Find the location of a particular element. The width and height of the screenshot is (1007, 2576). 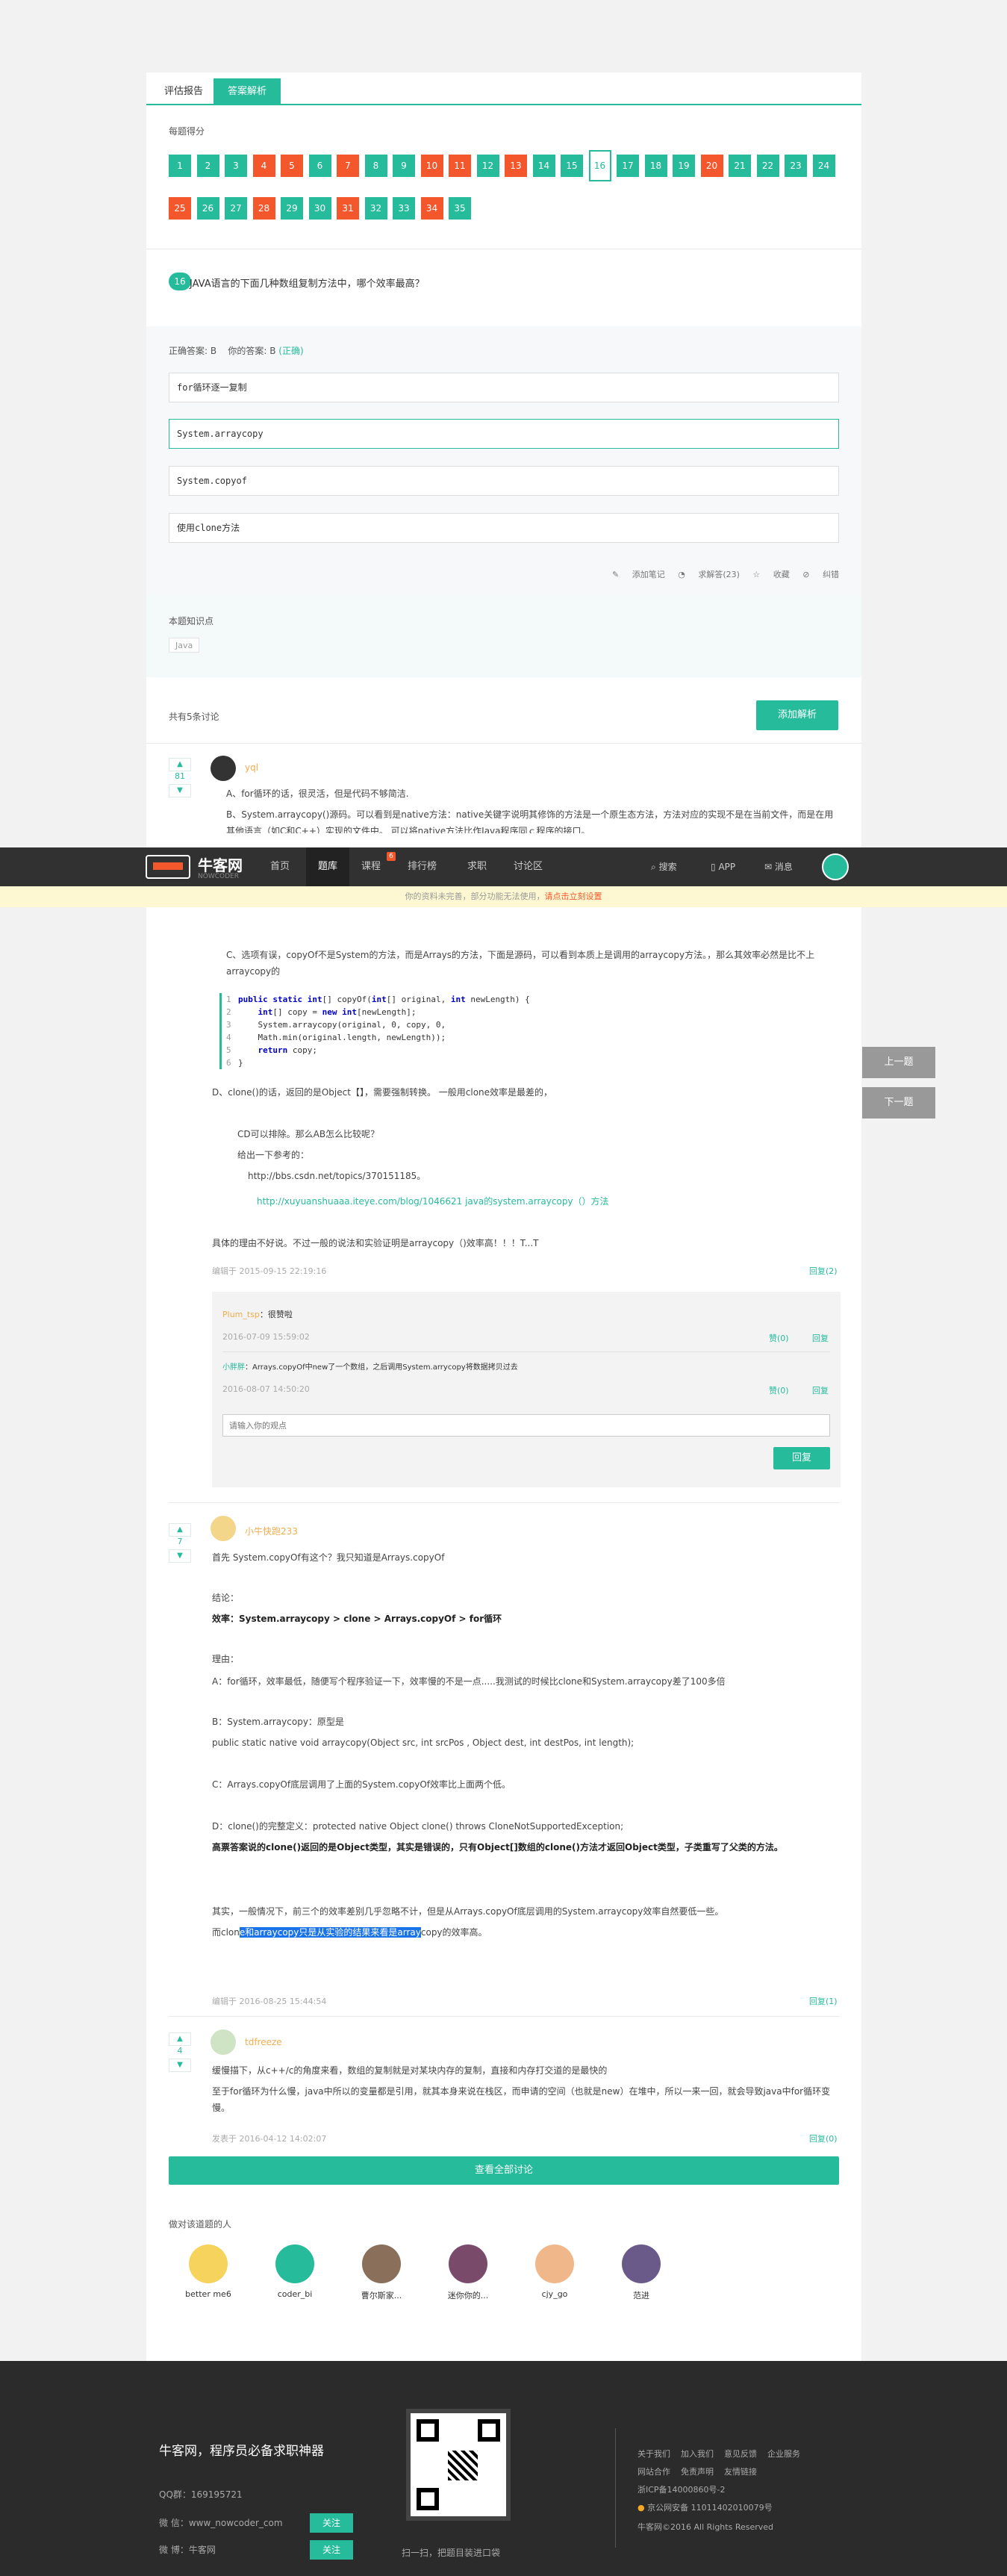

question-square: 34 is located at coordinates (431, 208).